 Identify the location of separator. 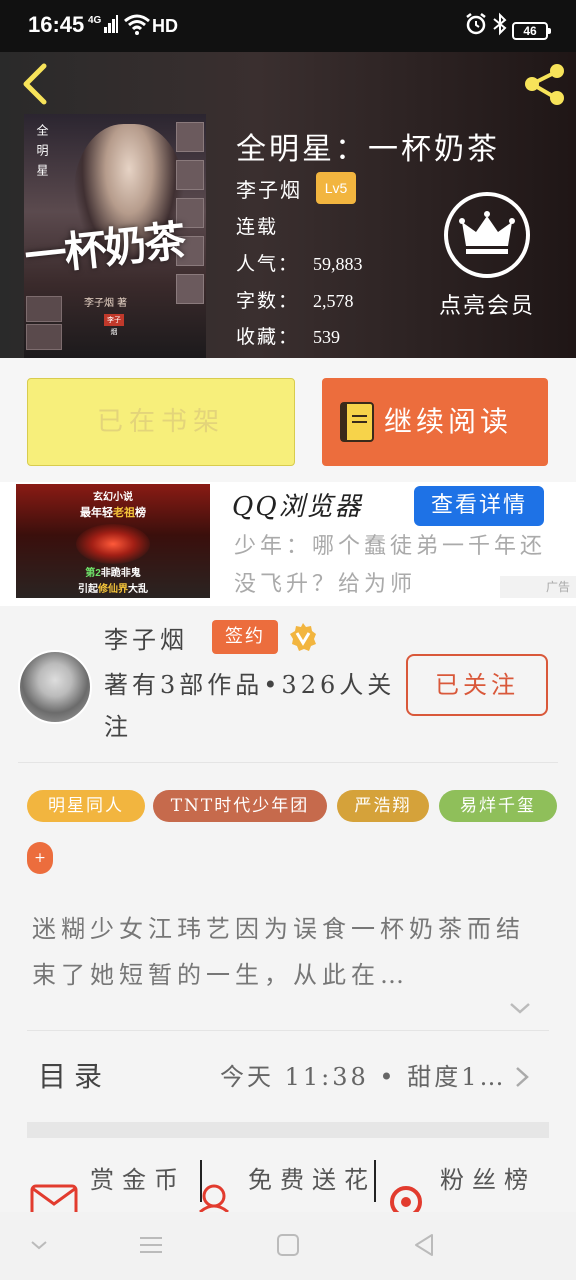
(375, 1181).